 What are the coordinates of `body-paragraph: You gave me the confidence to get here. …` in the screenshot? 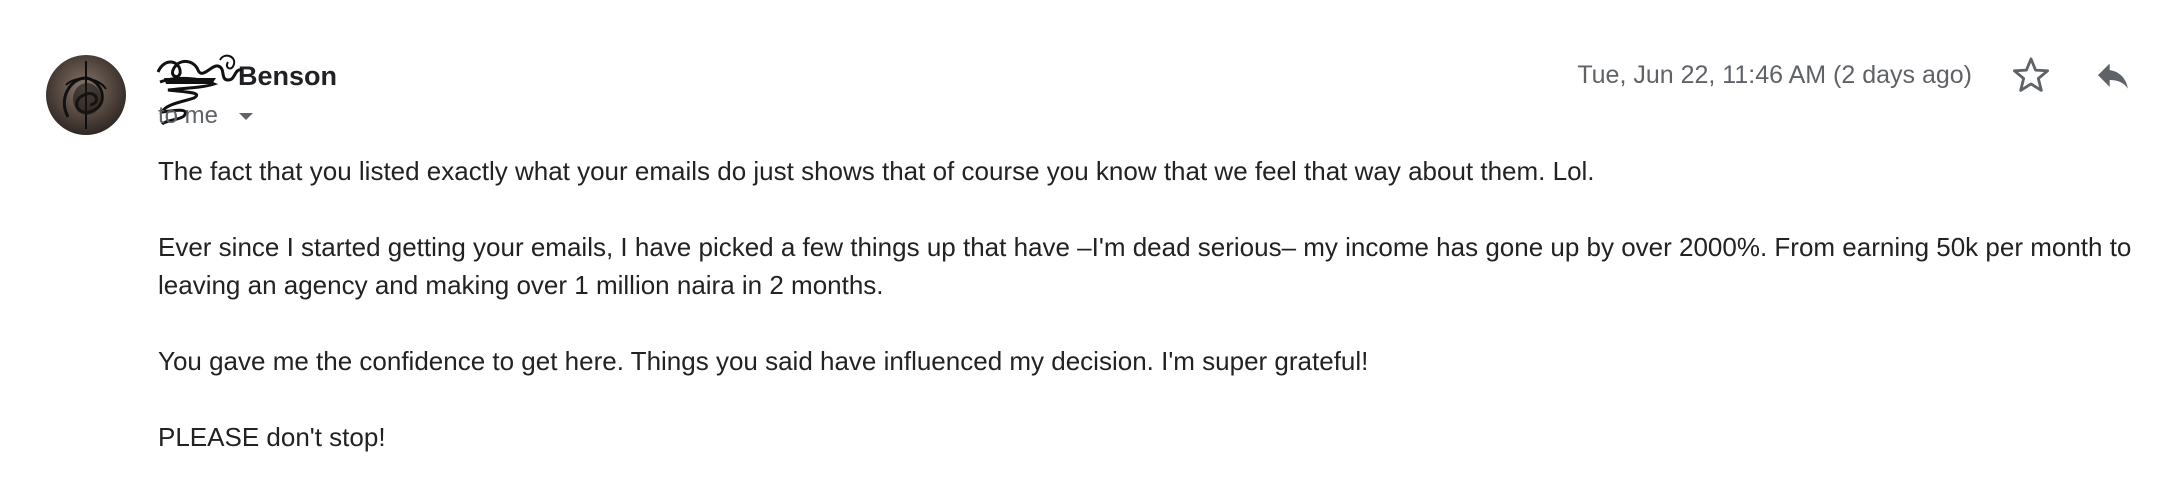 It's located at (763, 361).